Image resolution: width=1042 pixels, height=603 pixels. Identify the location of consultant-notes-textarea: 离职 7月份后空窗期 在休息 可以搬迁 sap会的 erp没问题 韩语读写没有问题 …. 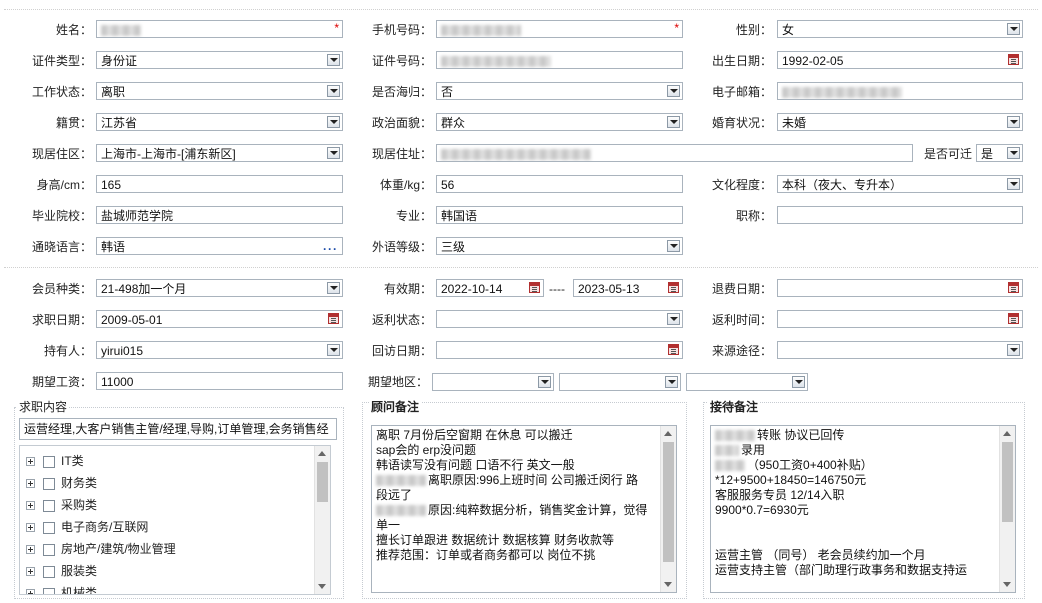
(524, 509).